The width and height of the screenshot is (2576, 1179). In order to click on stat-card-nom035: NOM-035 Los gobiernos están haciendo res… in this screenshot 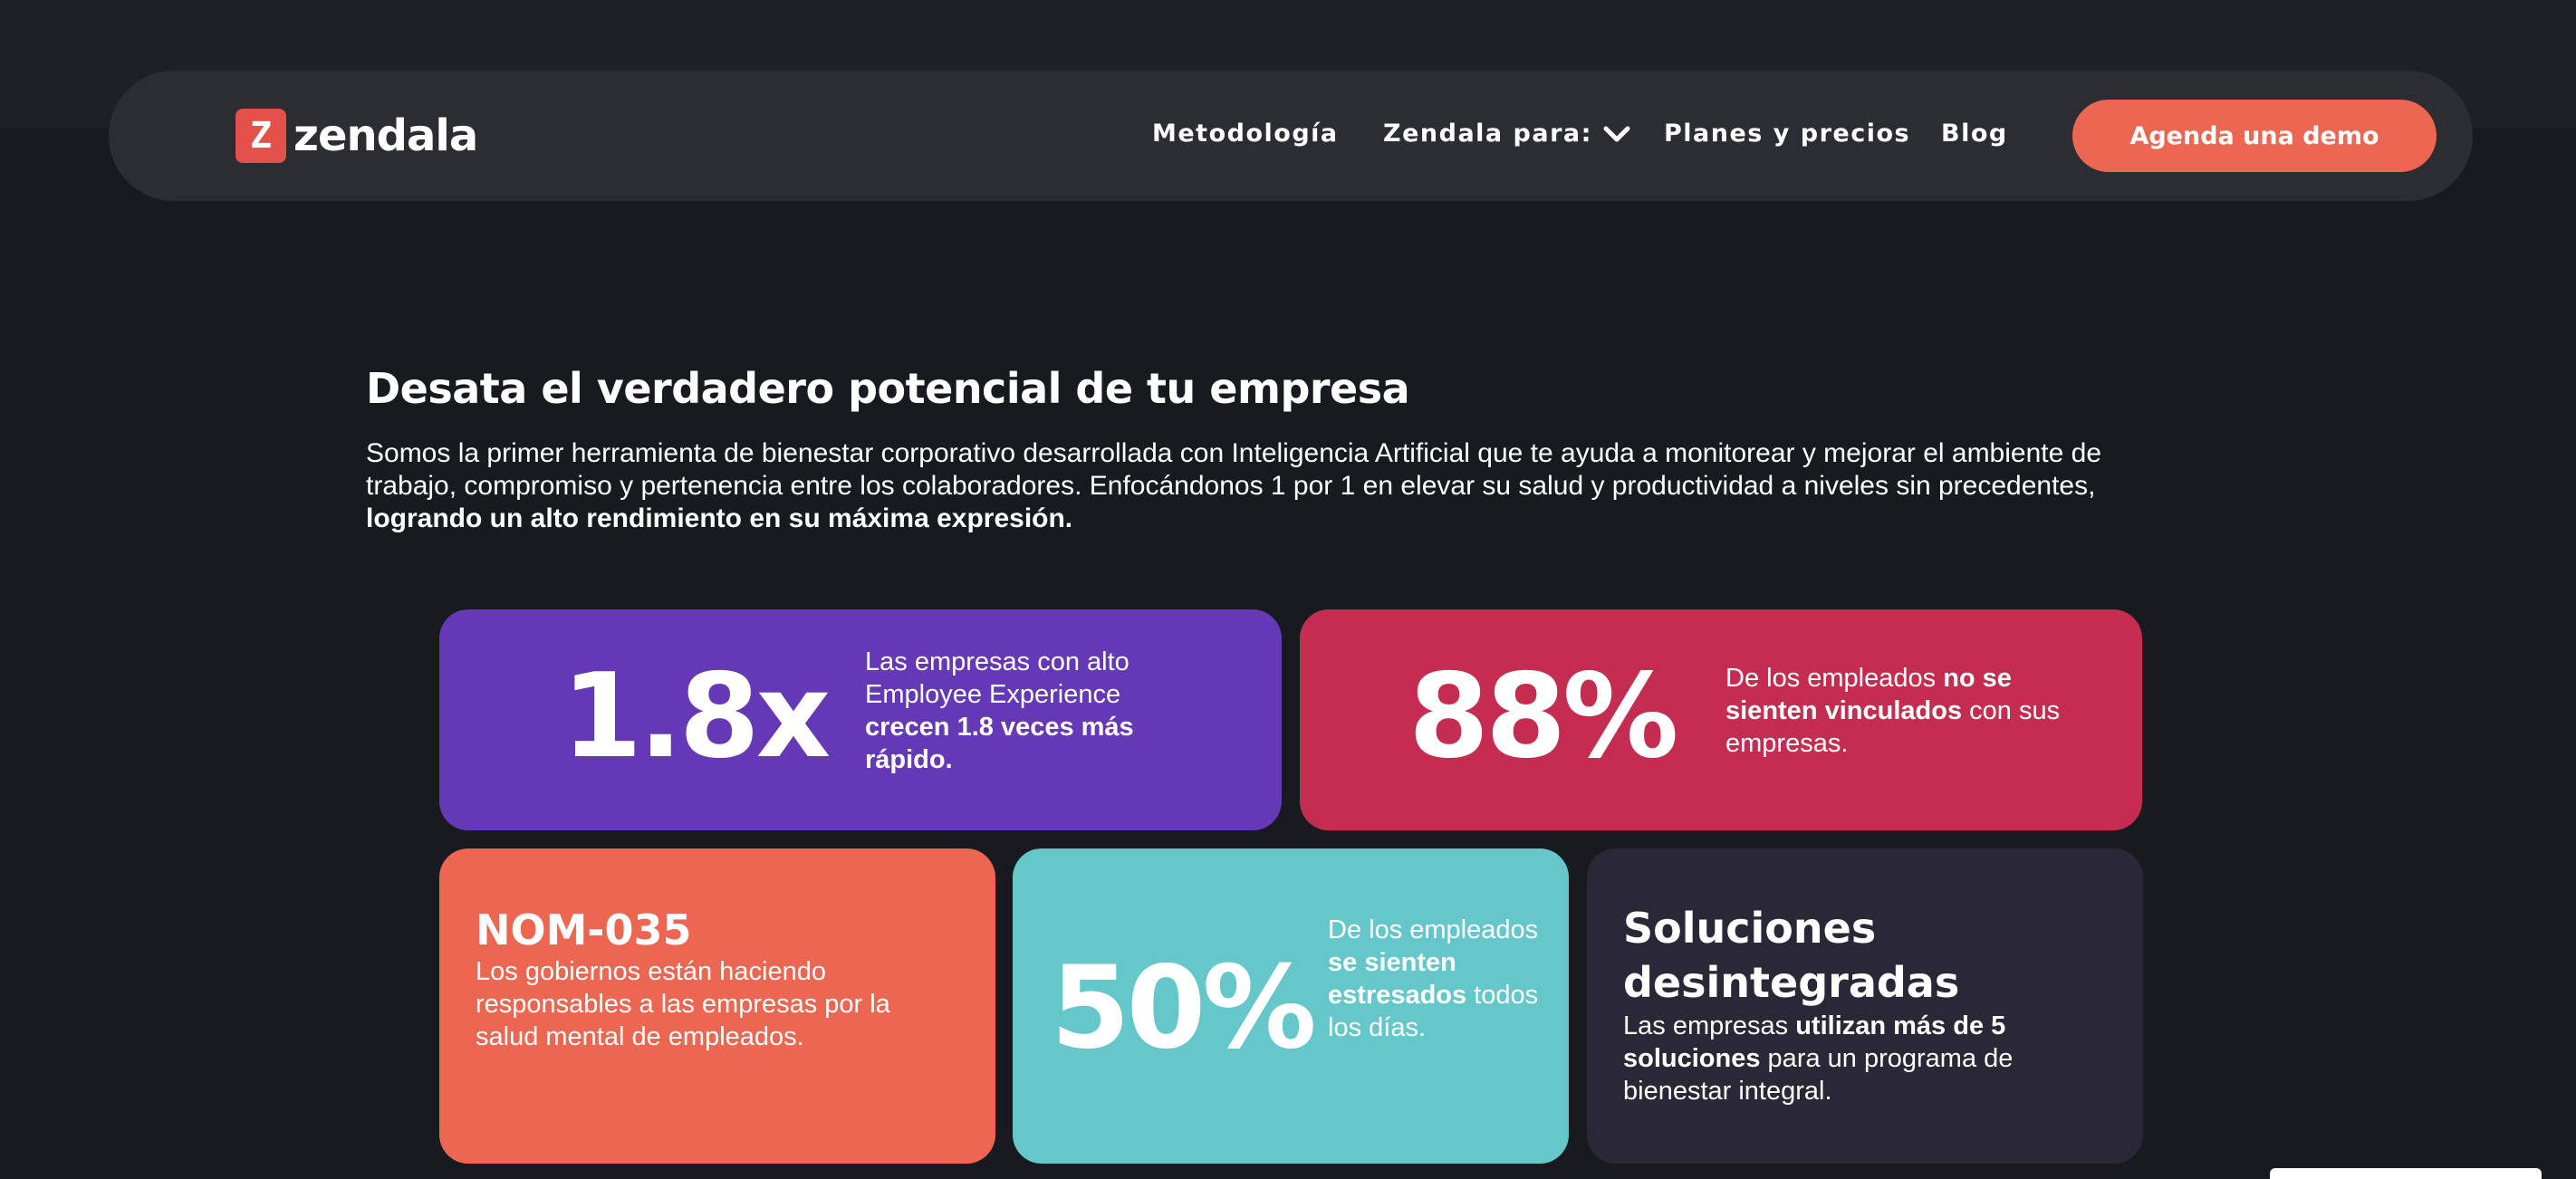, I will do `click(717, 1006)`.